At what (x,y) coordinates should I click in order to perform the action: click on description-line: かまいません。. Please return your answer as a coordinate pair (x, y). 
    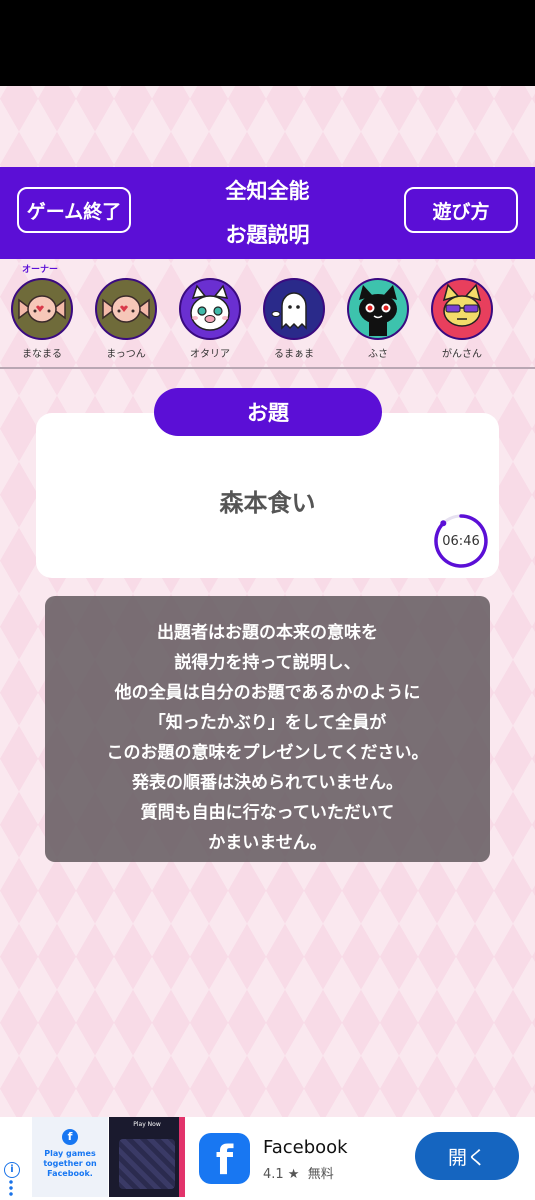
    Looking at the image, I should click on (267, 843).